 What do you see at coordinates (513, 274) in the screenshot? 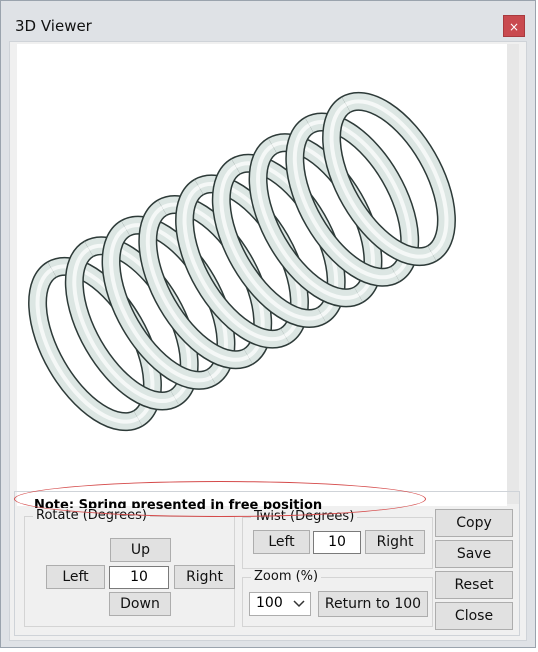
I see `viewport-edge` at bounding box center [513, 274].